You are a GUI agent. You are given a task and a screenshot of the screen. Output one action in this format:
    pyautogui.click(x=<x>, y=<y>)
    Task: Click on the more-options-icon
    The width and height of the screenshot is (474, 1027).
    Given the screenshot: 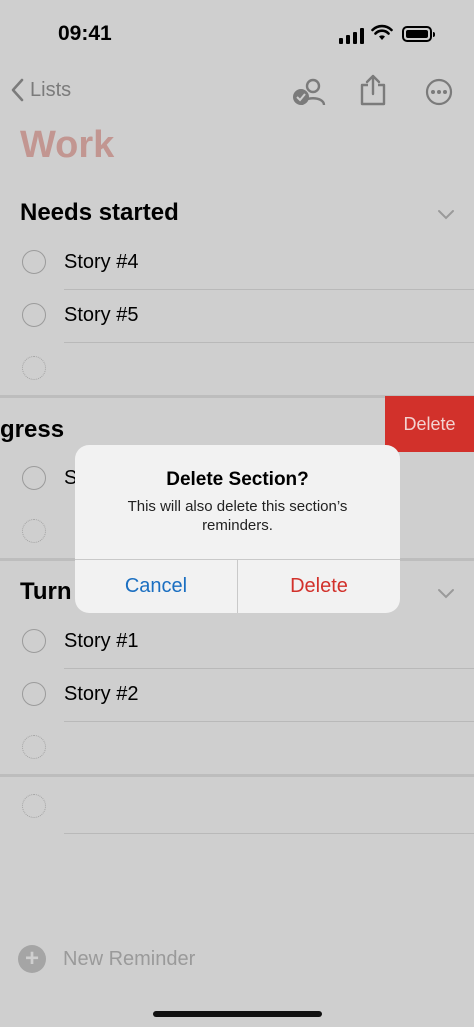 What is the action you would take?
    pyautogui.click(x=439, y=92)
    